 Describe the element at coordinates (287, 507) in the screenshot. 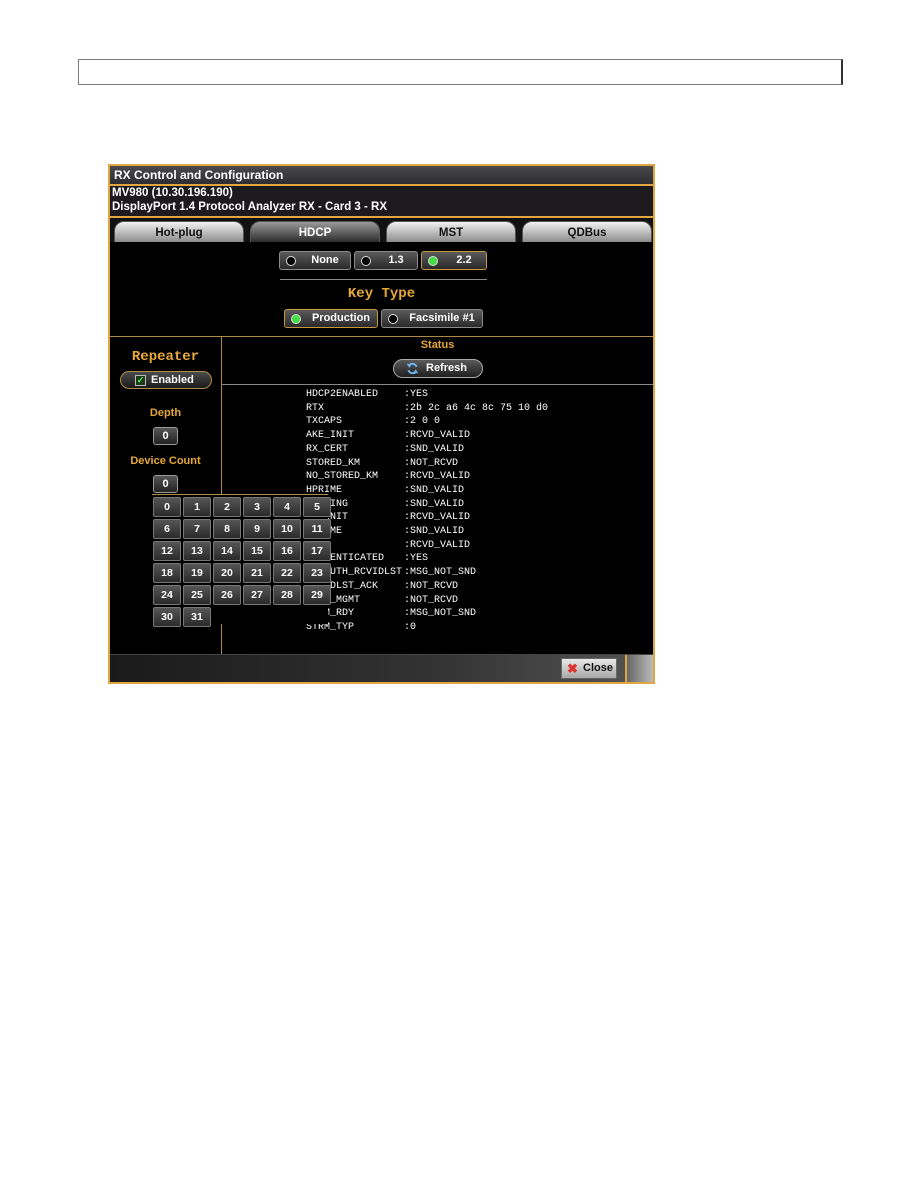

I see `keypad-key: 4` at that location.